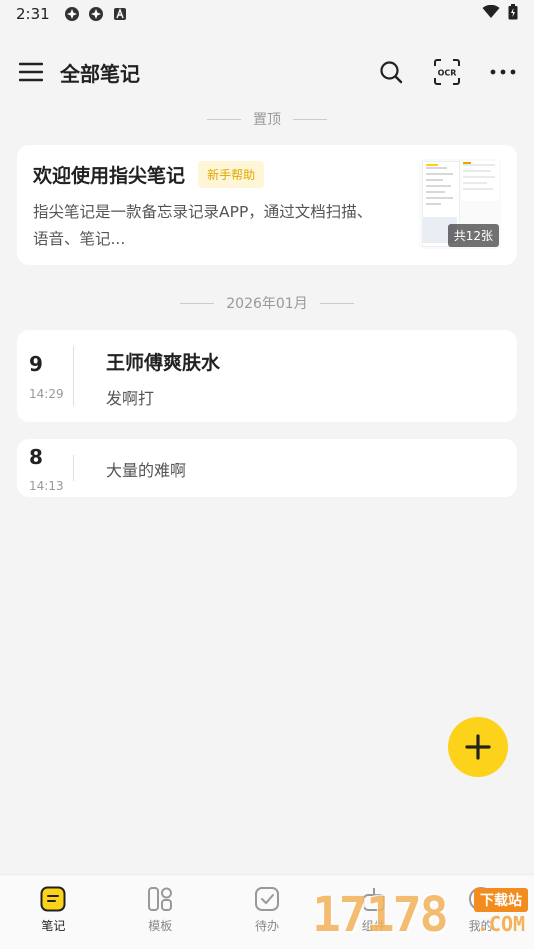 This screenshot has width=534, height=949. What do you see at coordinates (267, 899) in the screenshot?
I see `todo-icon` at bounding box center [267, 899].